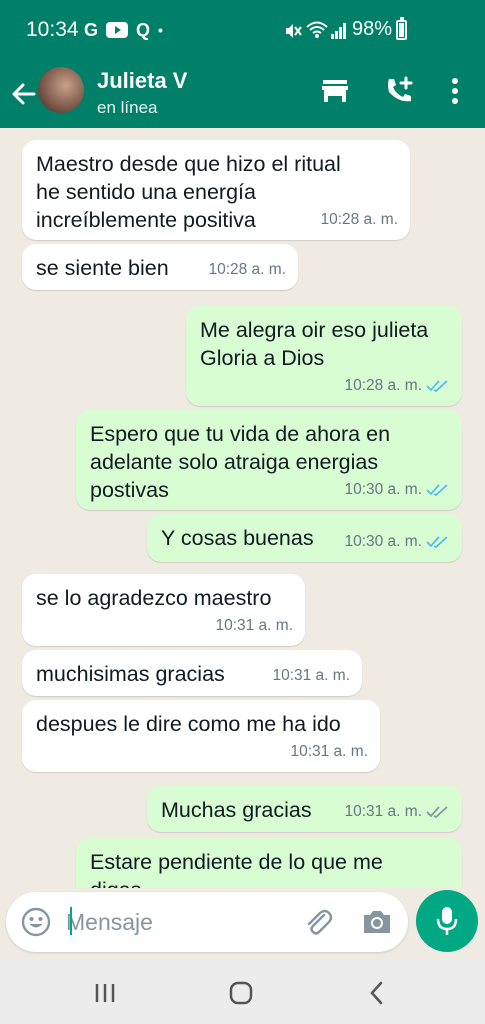 This screenshot has width=485, height=1024. Describe the element at coordinates (91, 30) in the screenshot. I see `google-icon: G` at that location.